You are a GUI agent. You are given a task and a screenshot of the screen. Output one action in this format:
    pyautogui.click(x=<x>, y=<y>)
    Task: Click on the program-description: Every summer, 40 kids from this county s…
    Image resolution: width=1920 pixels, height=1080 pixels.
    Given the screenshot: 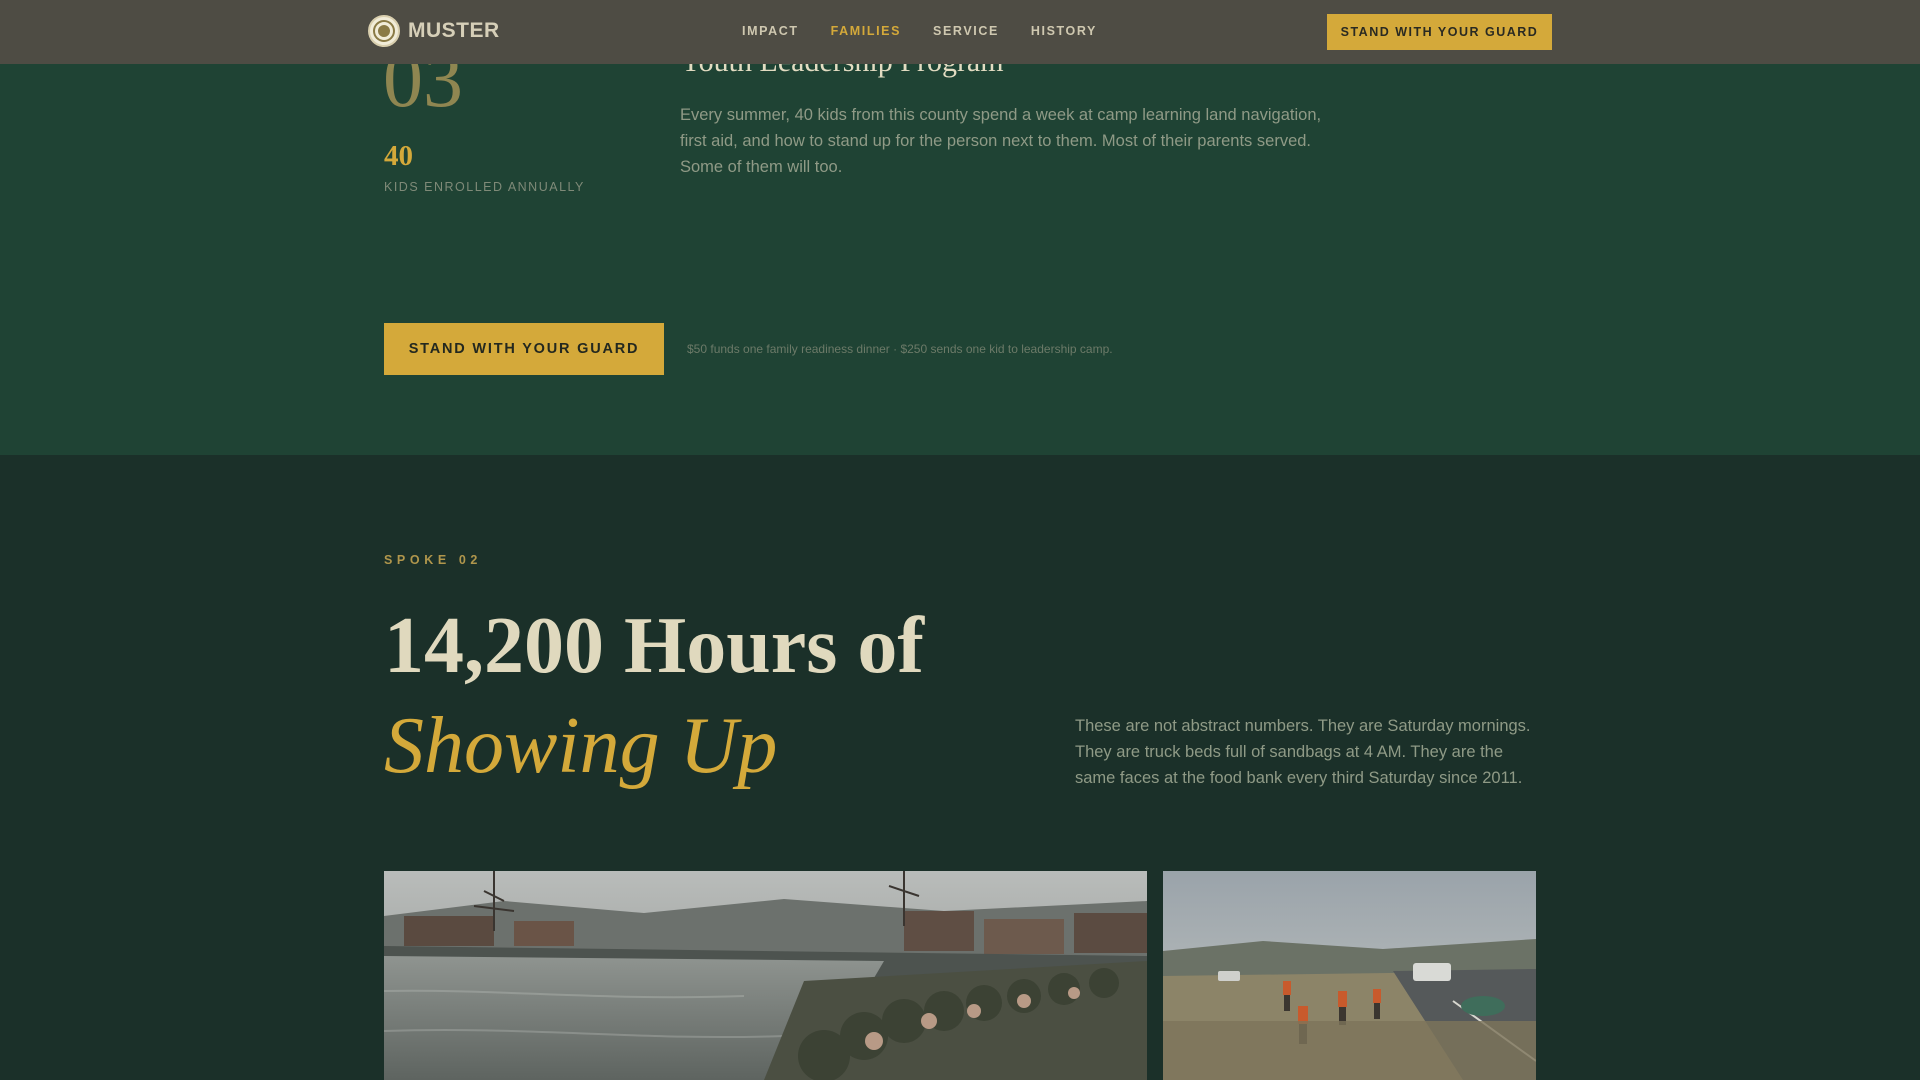 What is the action you would take?
    pyautogui.click(x=1001, y=141)
    